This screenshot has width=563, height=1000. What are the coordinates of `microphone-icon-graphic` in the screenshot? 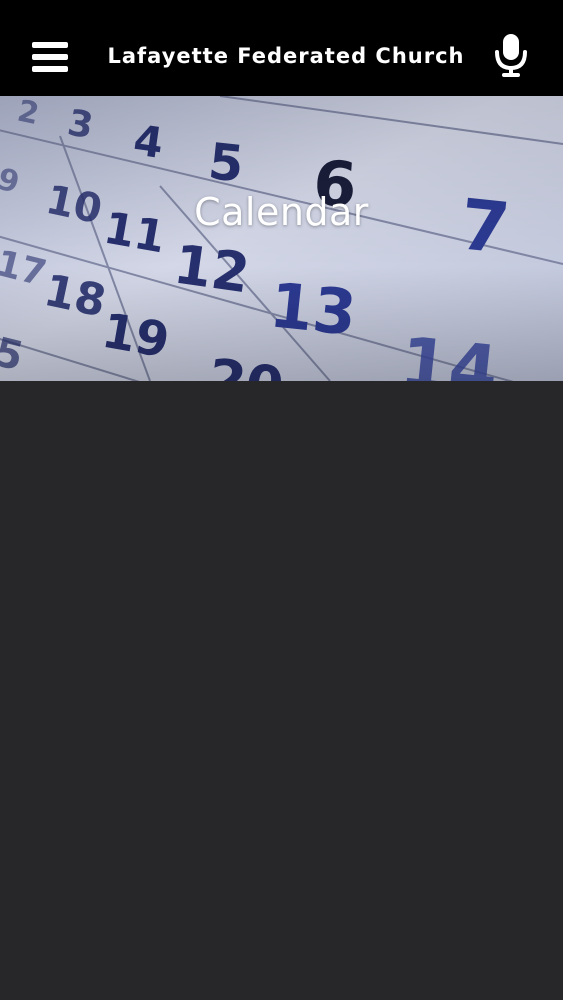 It's located at (511, 55).